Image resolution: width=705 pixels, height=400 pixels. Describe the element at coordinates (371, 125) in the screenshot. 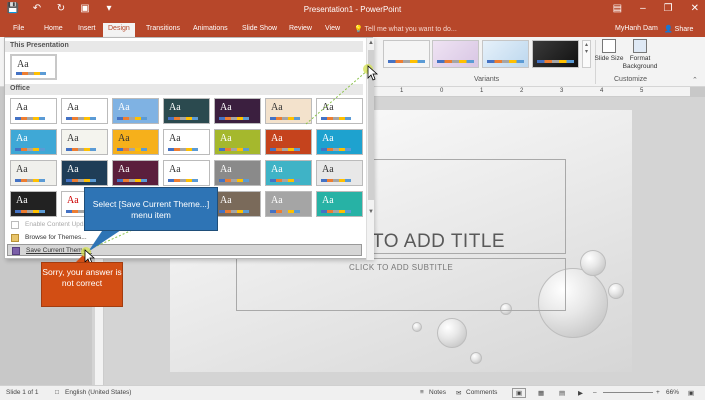

I see `scroll-thumb` at that location.